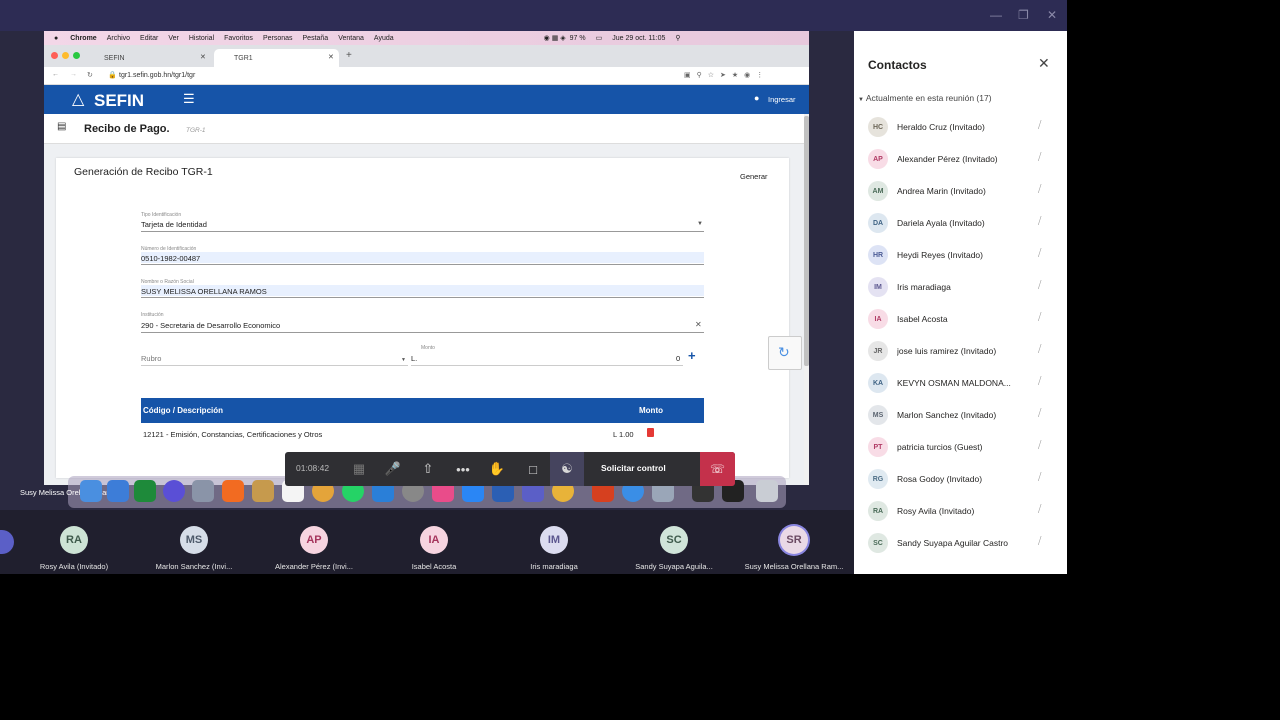 The height and width of the screenshot is (720, 1280). I want to click on login-link: Ingresar, so click(782, 99).